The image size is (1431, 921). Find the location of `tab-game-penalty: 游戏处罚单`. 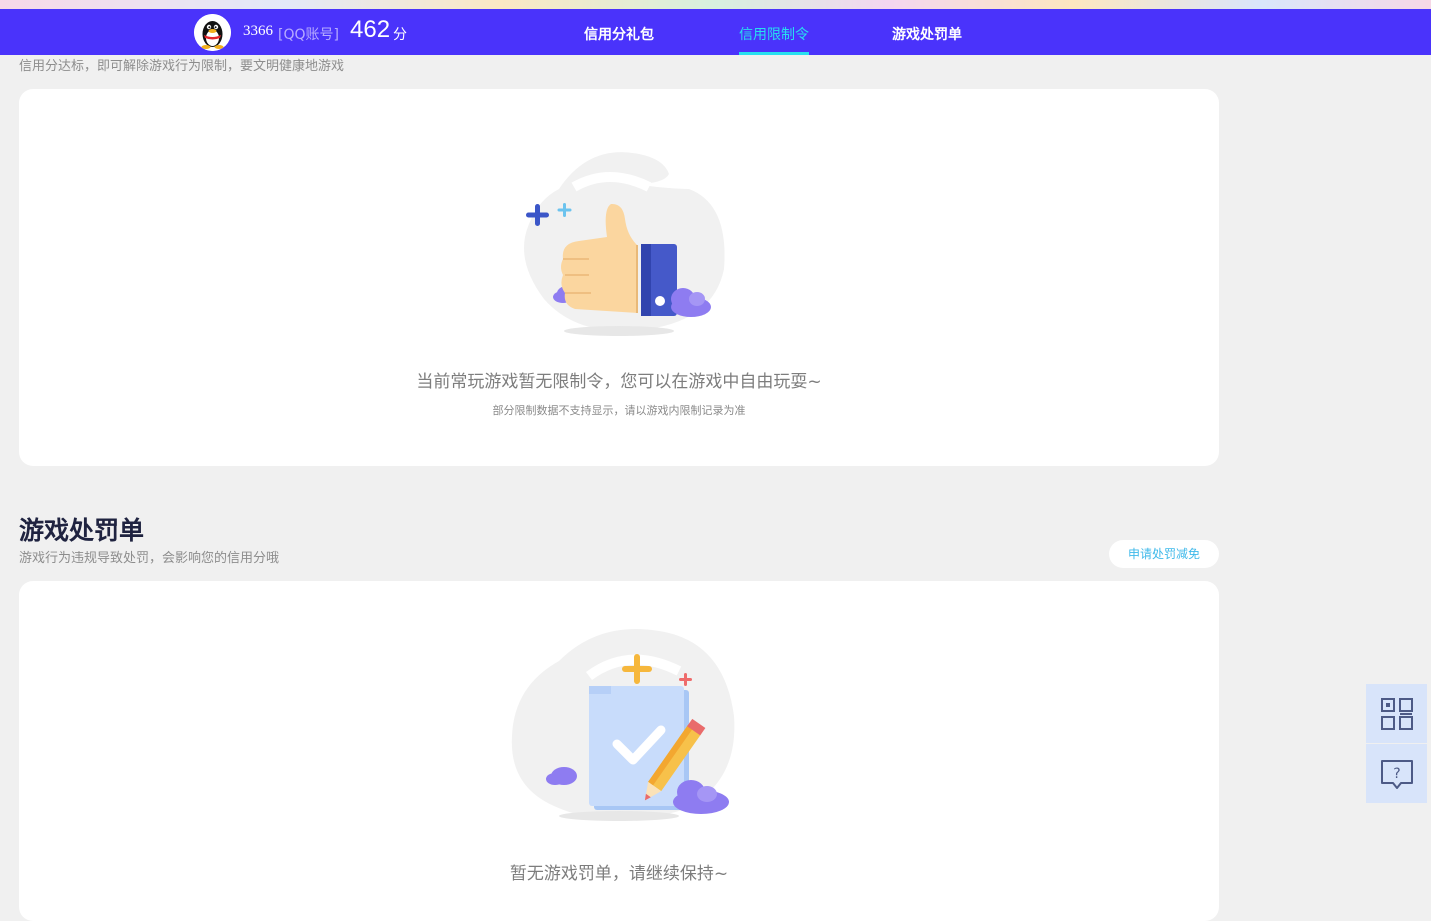

tab-game-penalty: 游戏处罚单 is located at coordinates (927, 34).